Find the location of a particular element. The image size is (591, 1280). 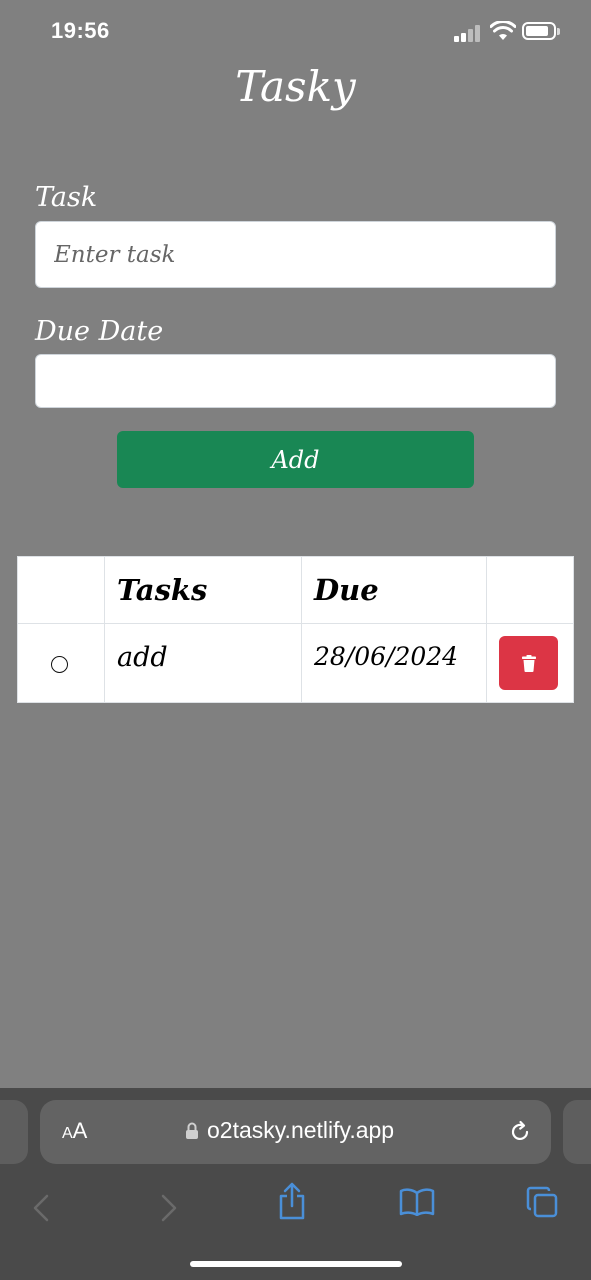

app-title: Tasky is located at coordinates (295, 86).